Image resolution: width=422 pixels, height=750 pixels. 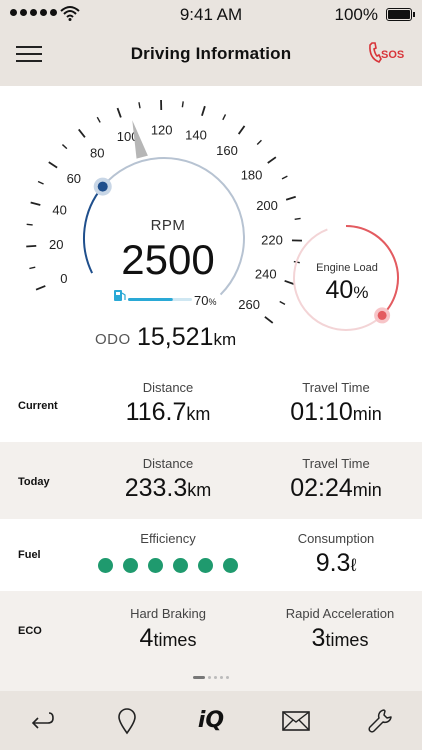 I want to click on current-travel-time-value: 01:10min, so click(x=336, y=412).